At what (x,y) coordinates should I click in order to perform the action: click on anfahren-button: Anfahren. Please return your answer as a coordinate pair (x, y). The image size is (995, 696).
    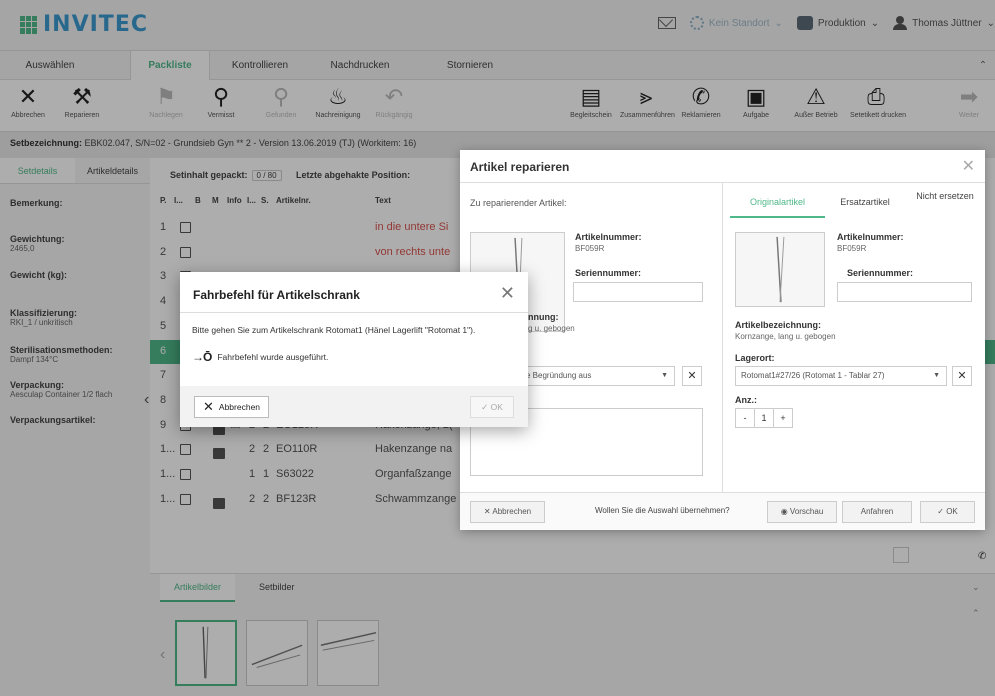
    Looking at the image, I should click on (877, 512).